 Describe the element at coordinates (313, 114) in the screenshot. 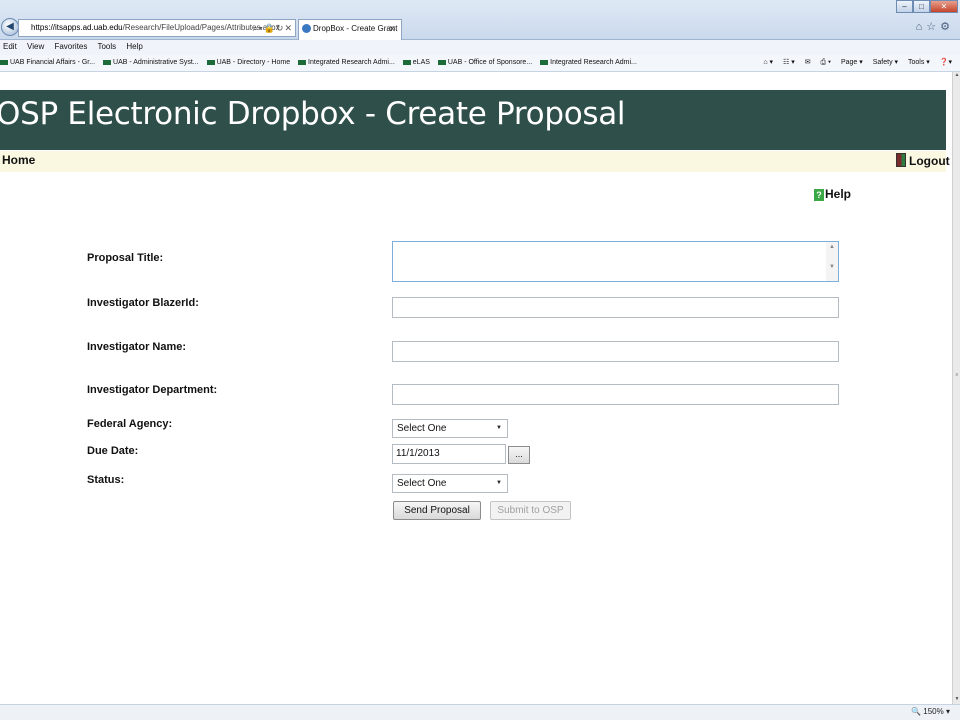

I see `page-title: OSP Electronic Dropbox - Create Proposal` at that location.